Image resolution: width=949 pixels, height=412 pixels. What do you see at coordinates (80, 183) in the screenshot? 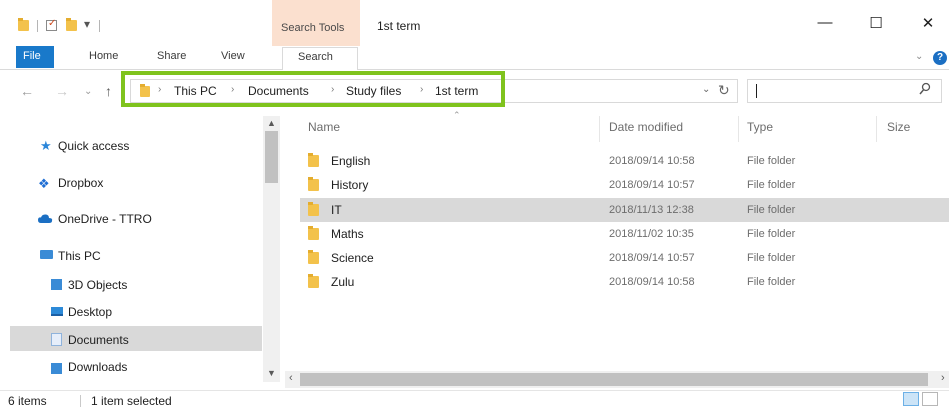
I see `nav-item-dropbox: Dropbox` at bounding box center [80, 183].